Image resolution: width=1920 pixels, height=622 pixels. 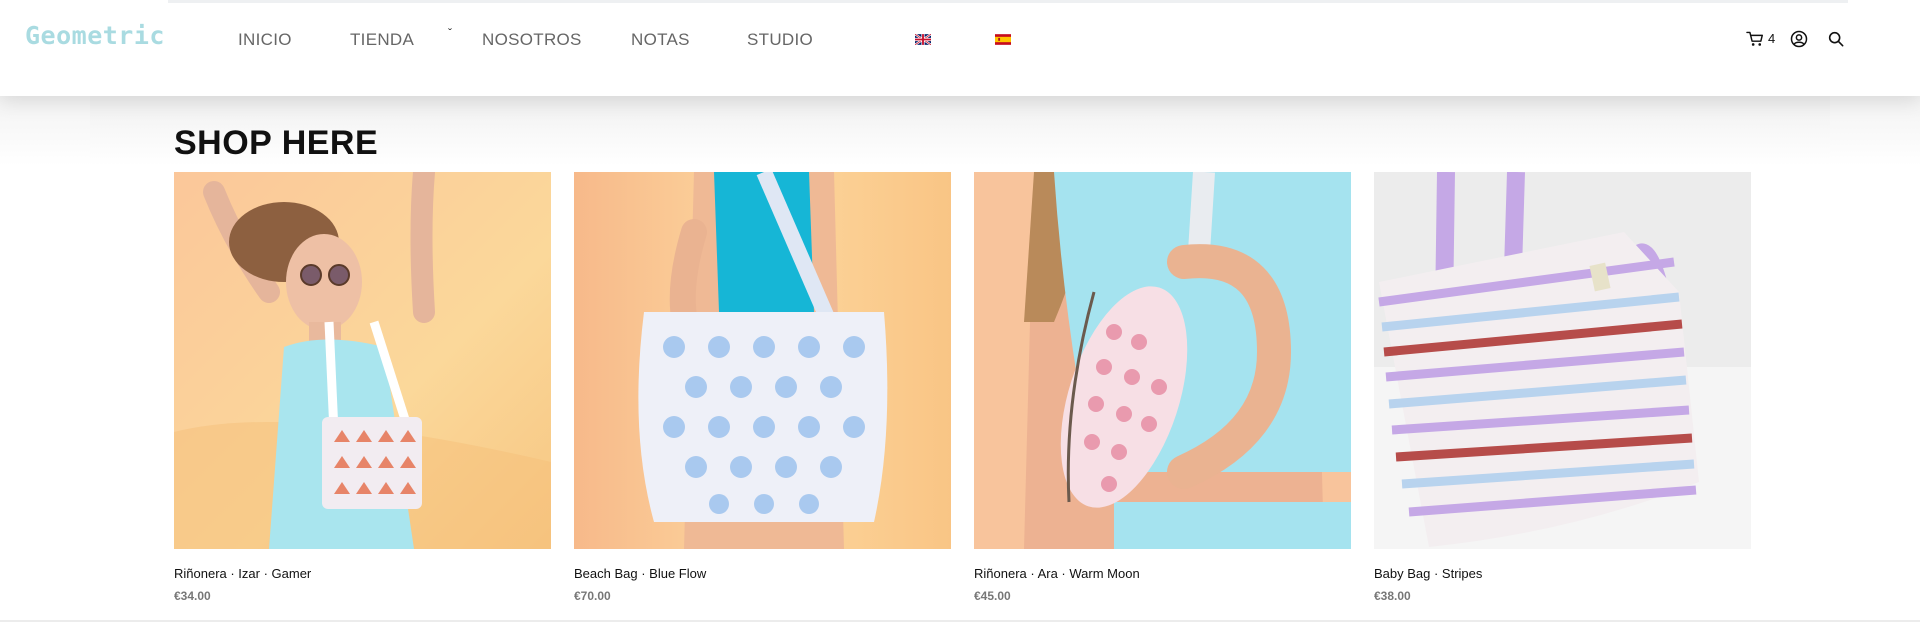 What do you see at coordinates (1771, 38) in the screenshot?
I see `cart-count-badge: 4` at bounding box center [1771, 38].